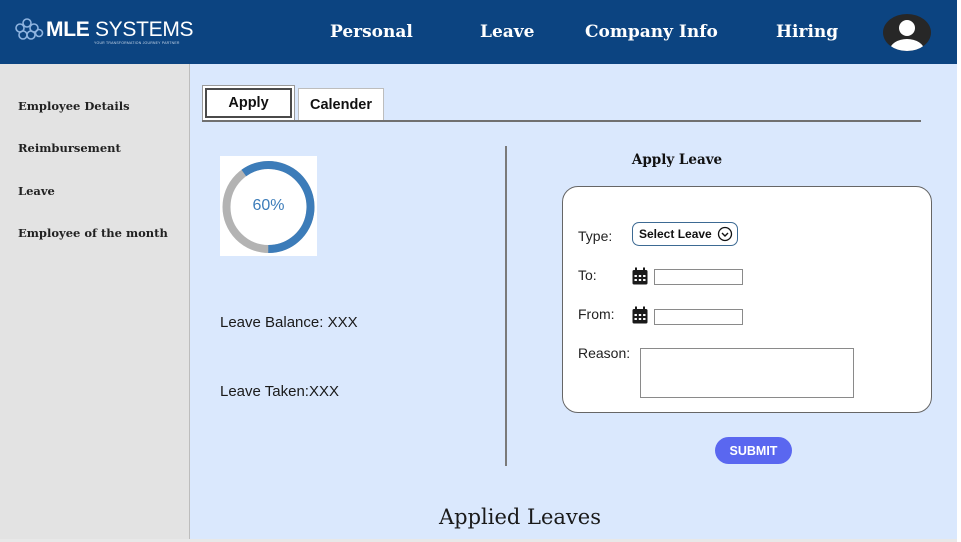  I want to click on nav-hiring: Hiring, so click(807, 32).